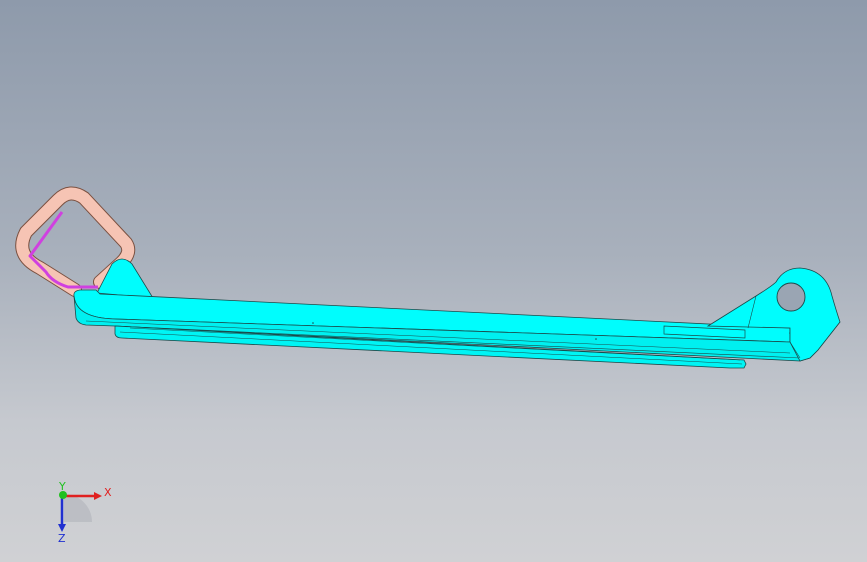 The height and width of the screenshot is (562, 867). Describe the element at coordinates (791, 297) in the screenshot. I see `lug-hole` at that location.